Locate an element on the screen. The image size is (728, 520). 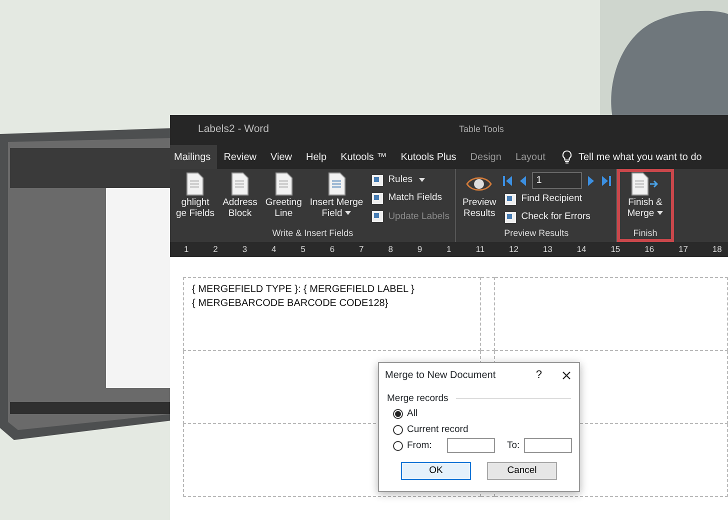
ruler-number: 2 is located at coordinates (215, 249).